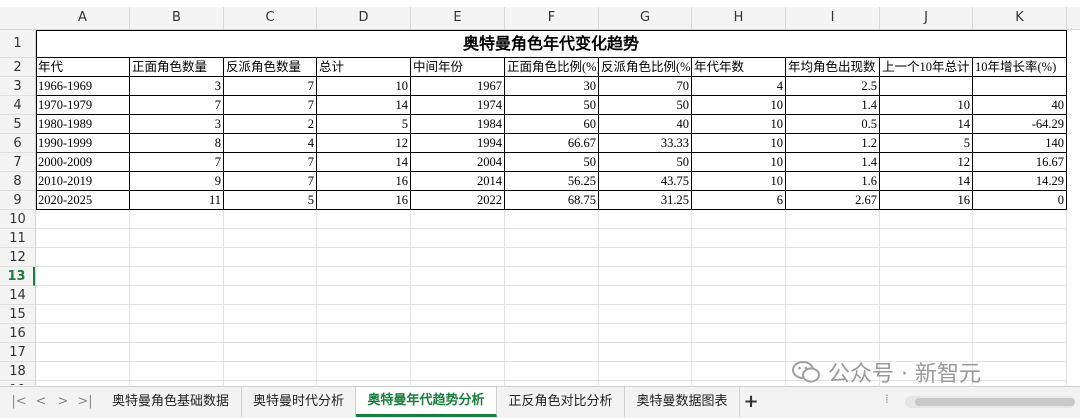 This screenshot has height=418, width=1080. Describe the element at coordinates (83, 67) in the screenshot. I see `header-cell: 年代` at that location.